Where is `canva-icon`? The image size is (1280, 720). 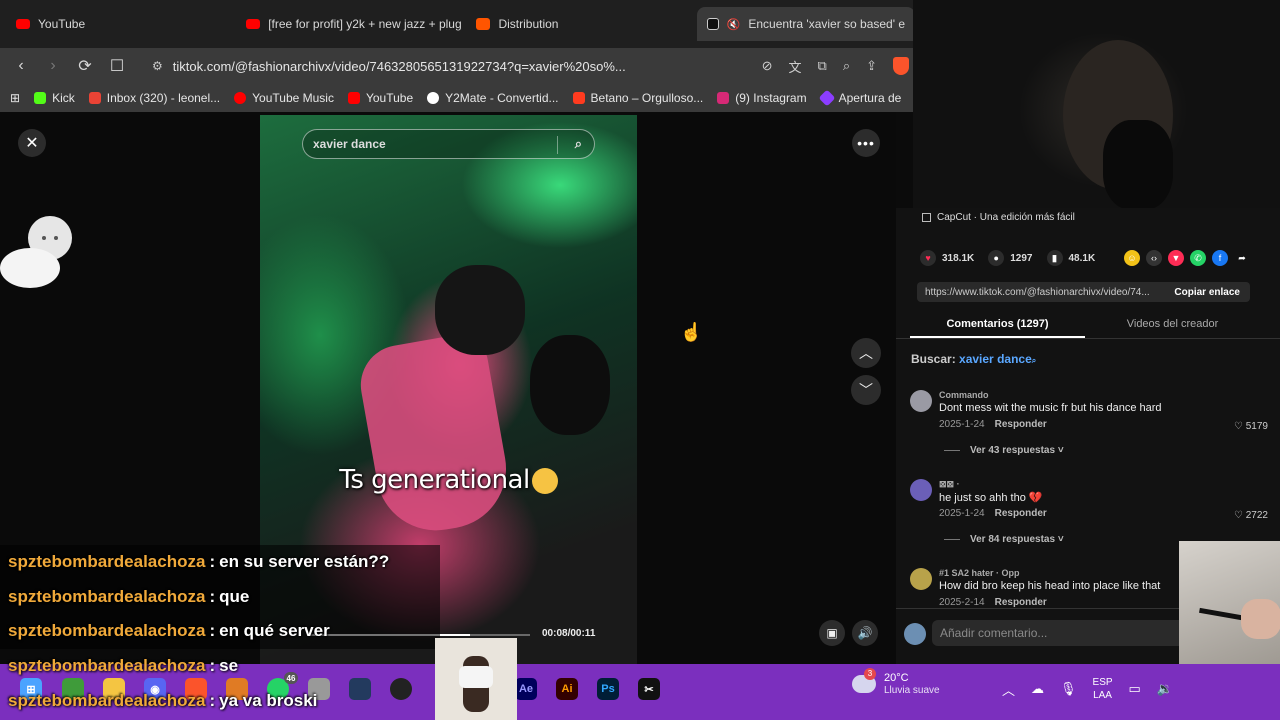
canva-icon is located at coordinates (827, 98).